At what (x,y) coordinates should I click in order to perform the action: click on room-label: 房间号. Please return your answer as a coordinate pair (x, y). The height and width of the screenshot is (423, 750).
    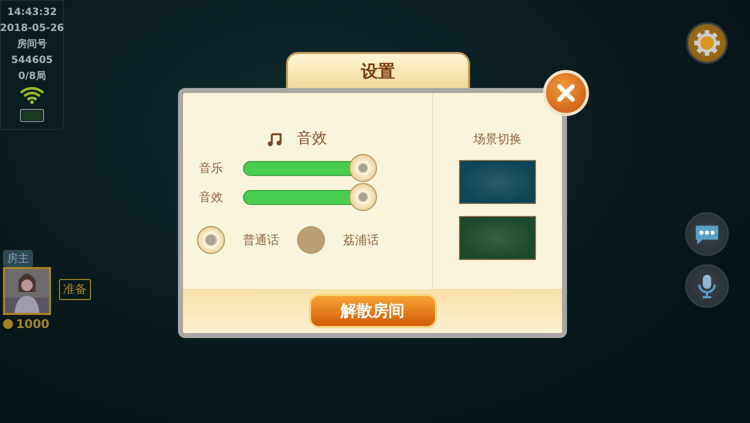
    Looking at the image, I should click on (32, 44).